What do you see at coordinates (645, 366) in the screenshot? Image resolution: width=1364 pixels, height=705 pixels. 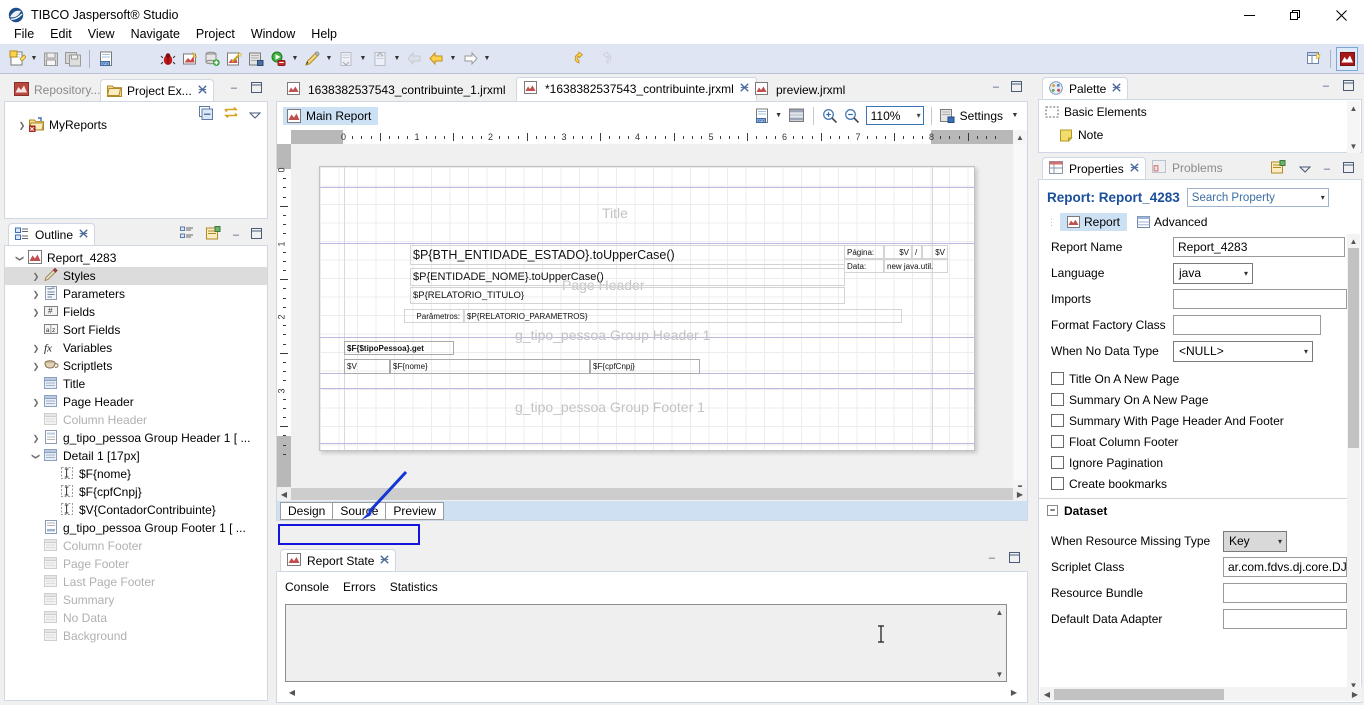 I see `element-cpf-cnpj: $F{cpfCnpj}` at bounding box center [645, 366].